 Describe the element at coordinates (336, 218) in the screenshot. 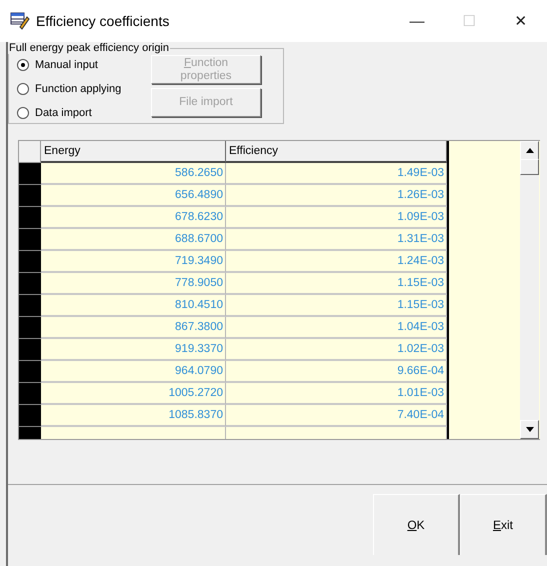

I see `table-cell: 1.09E-03` at that location.